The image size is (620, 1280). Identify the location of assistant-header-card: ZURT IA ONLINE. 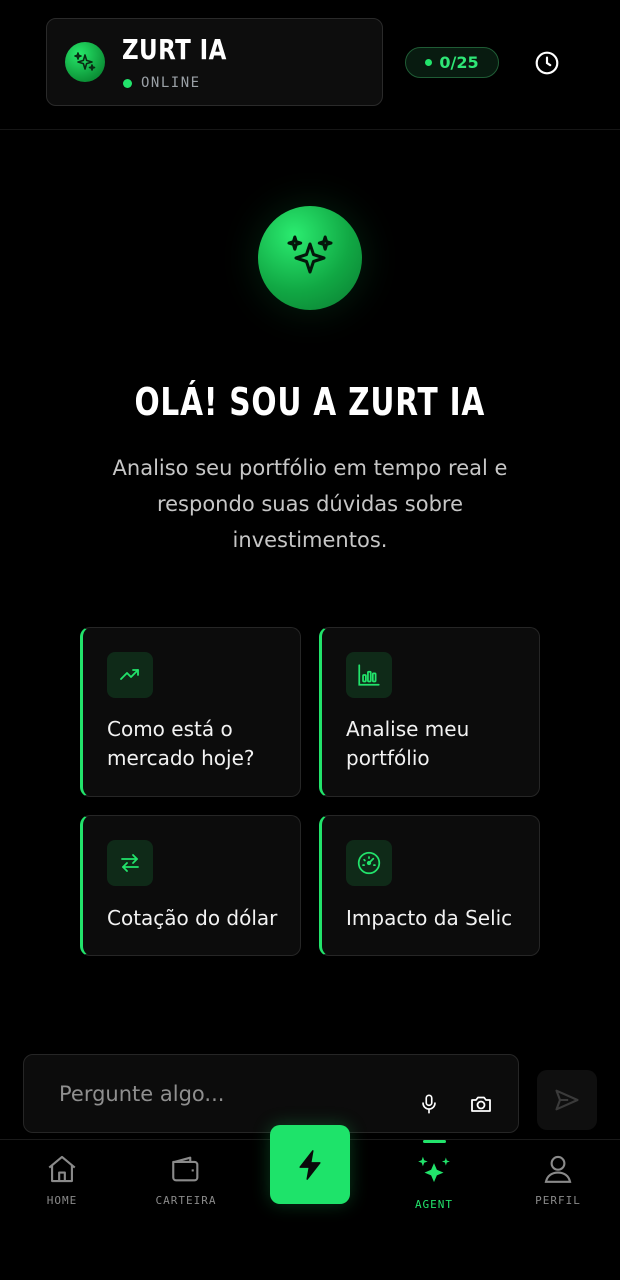
(214, 62).